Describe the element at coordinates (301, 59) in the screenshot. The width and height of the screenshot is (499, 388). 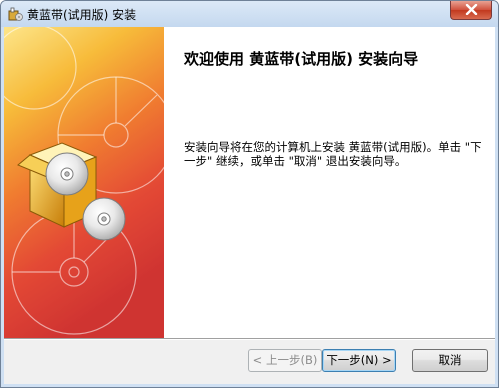
I see `page-title: 欢迎使用 黄蓝带(试用版) 安装向导` at that location.